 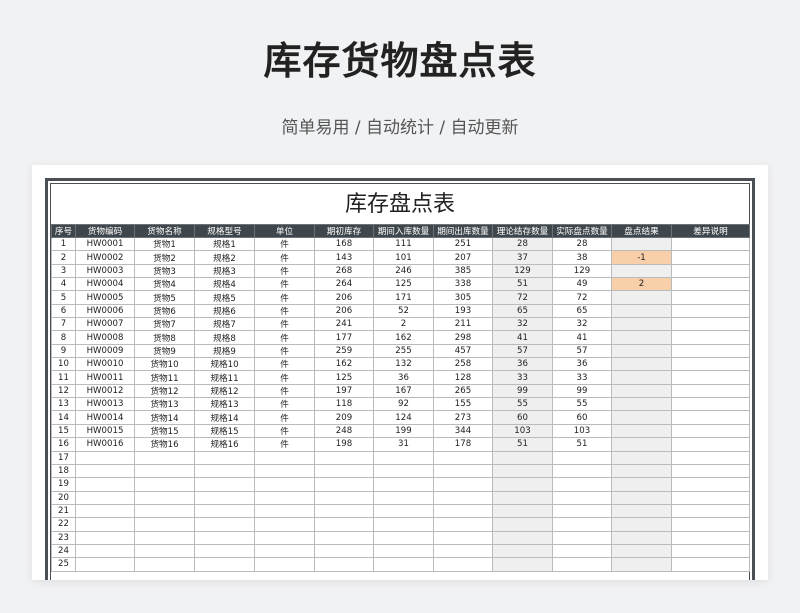 I want to click on table-cell: 37, so click(x=522, y=257).